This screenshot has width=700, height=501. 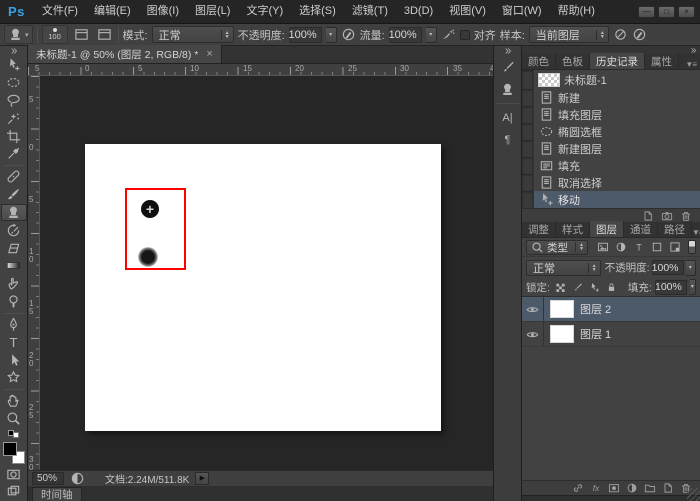 I want to click on layer-fill-dropdown: ▾, so click(x=692, y=287).